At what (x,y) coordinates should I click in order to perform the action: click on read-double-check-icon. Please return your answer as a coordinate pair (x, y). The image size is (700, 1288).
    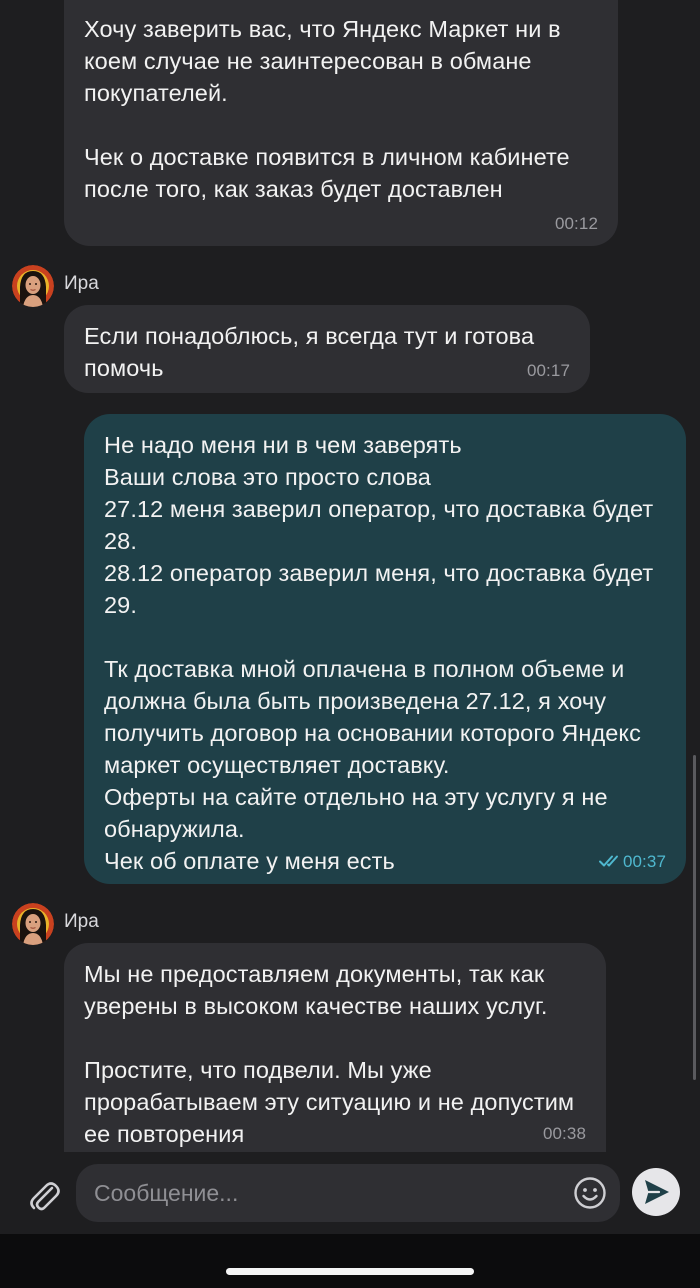
    Looking at the image, I should click on (608, 861).